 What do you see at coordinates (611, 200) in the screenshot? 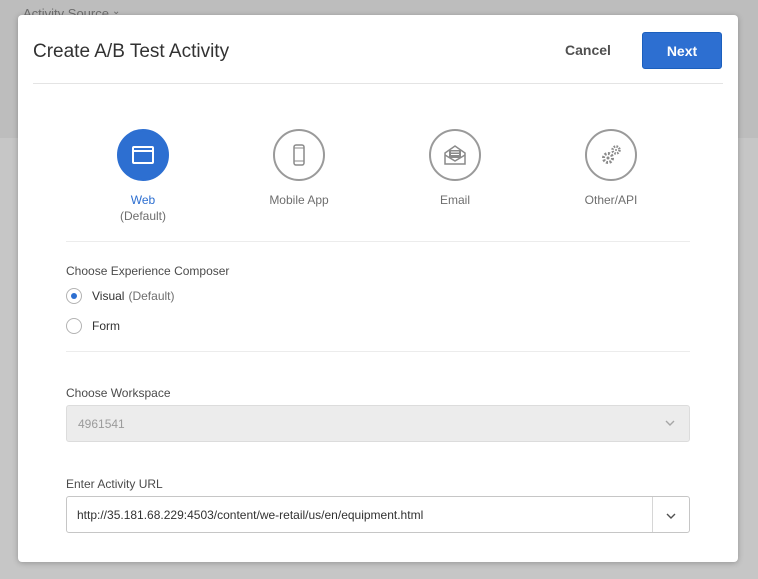
I see `channel-other-api-label: Other/API` at bounding box center [611, 200].